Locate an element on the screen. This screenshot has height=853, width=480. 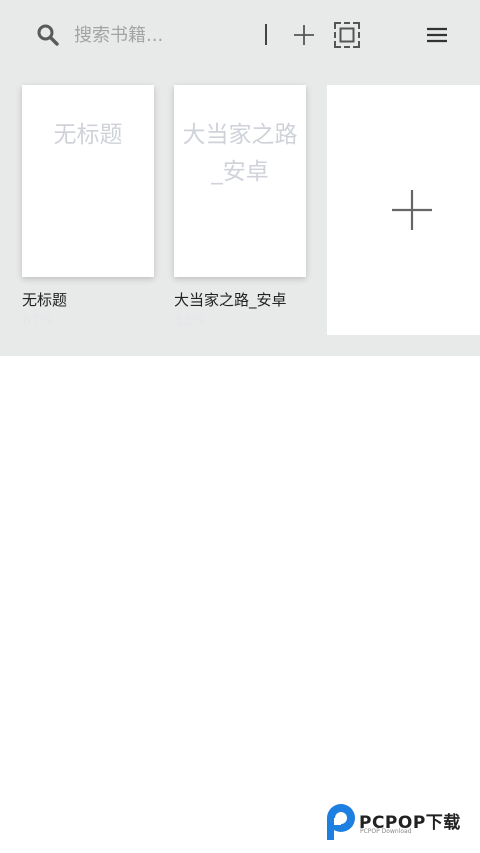
search-icon is located at coordinates (48, 35).